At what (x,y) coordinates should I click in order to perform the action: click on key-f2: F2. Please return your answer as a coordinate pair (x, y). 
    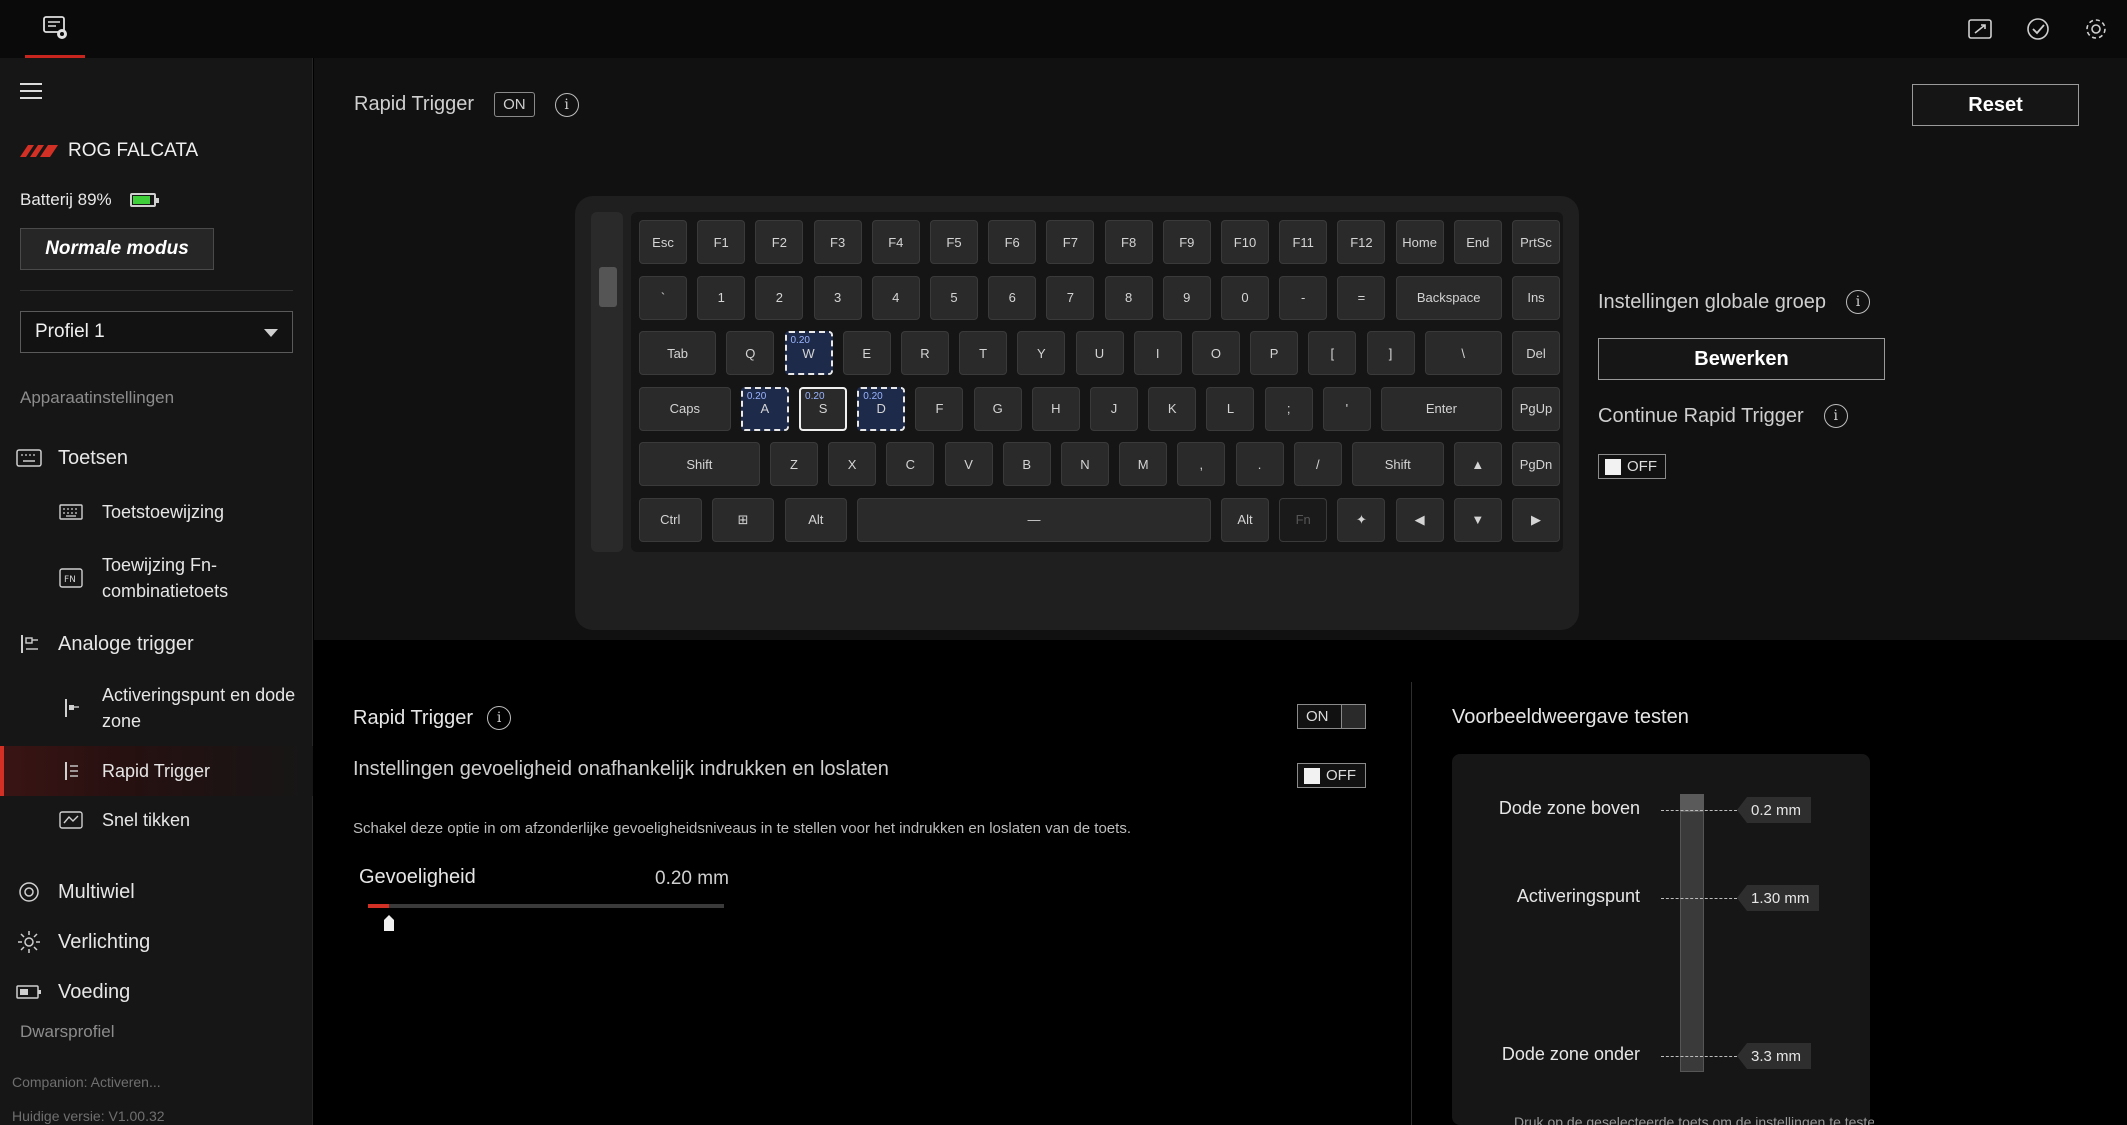
    Looking at the image, I should click on (779, 242).